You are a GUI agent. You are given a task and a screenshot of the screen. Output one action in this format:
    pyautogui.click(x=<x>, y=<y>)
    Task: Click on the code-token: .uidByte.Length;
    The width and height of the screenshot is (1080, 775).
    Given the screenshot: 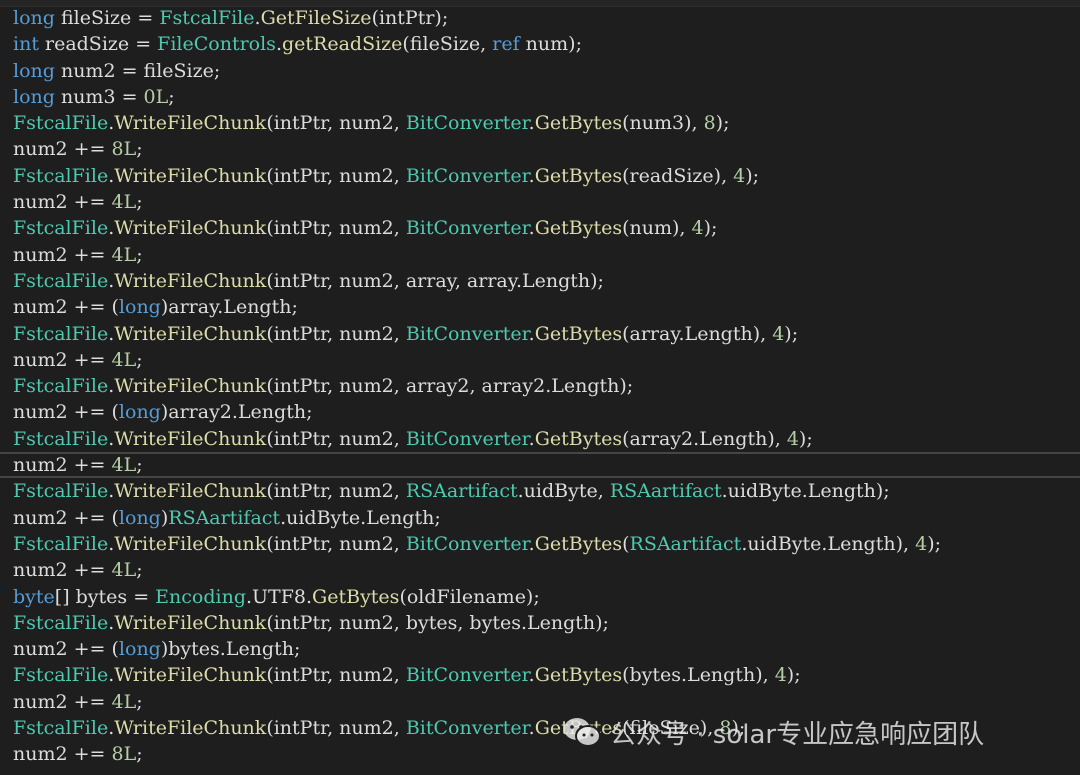 What is the action you would take?
    pyautogui.click(x=360, y=517)
    